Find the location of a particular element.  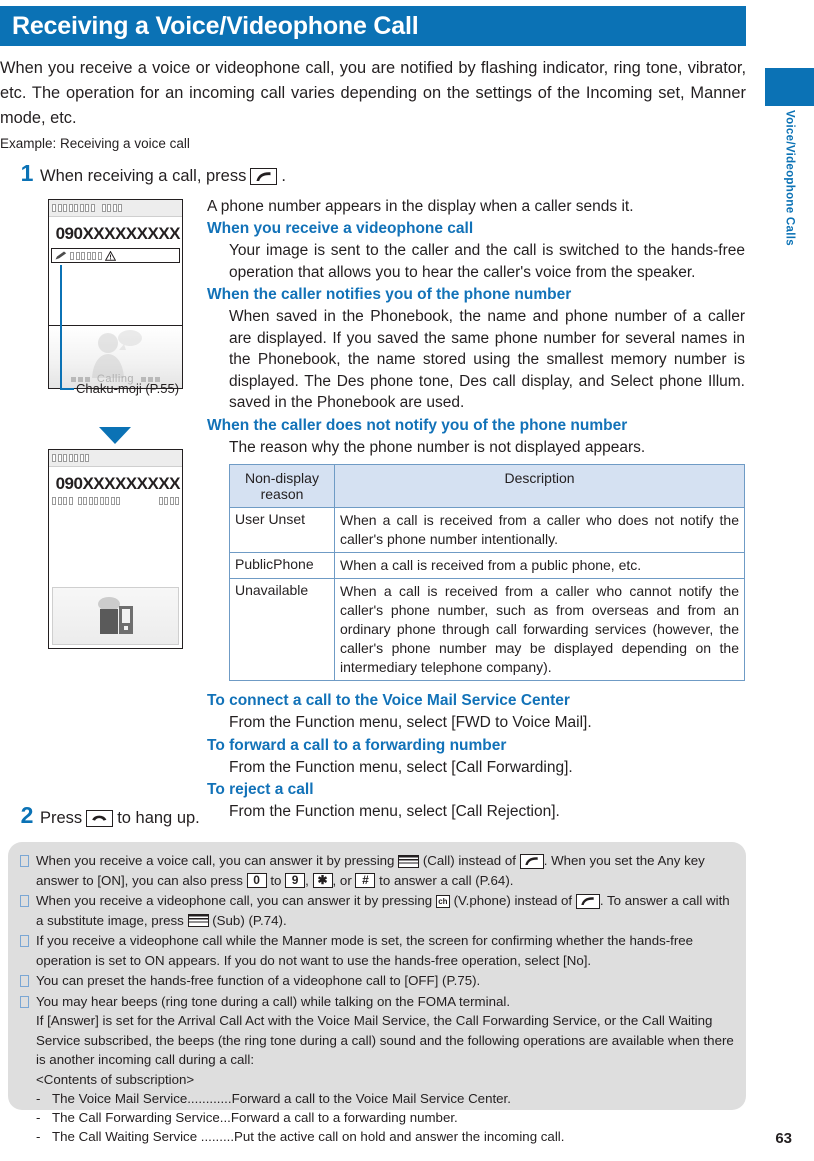

screen-status-bar is located at coordinates (115, 208).